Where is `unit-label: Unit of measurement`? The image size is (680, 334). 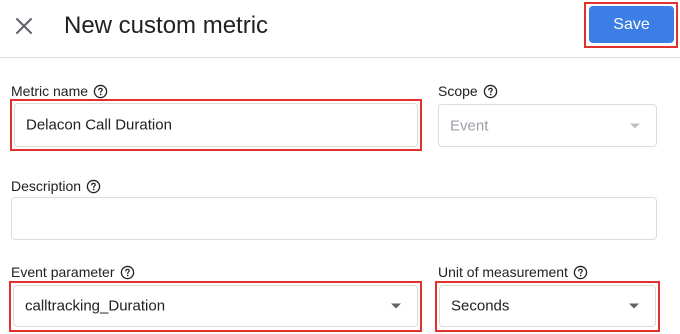 unit-label: Unit of measurement is located at coordinates (513, 272).